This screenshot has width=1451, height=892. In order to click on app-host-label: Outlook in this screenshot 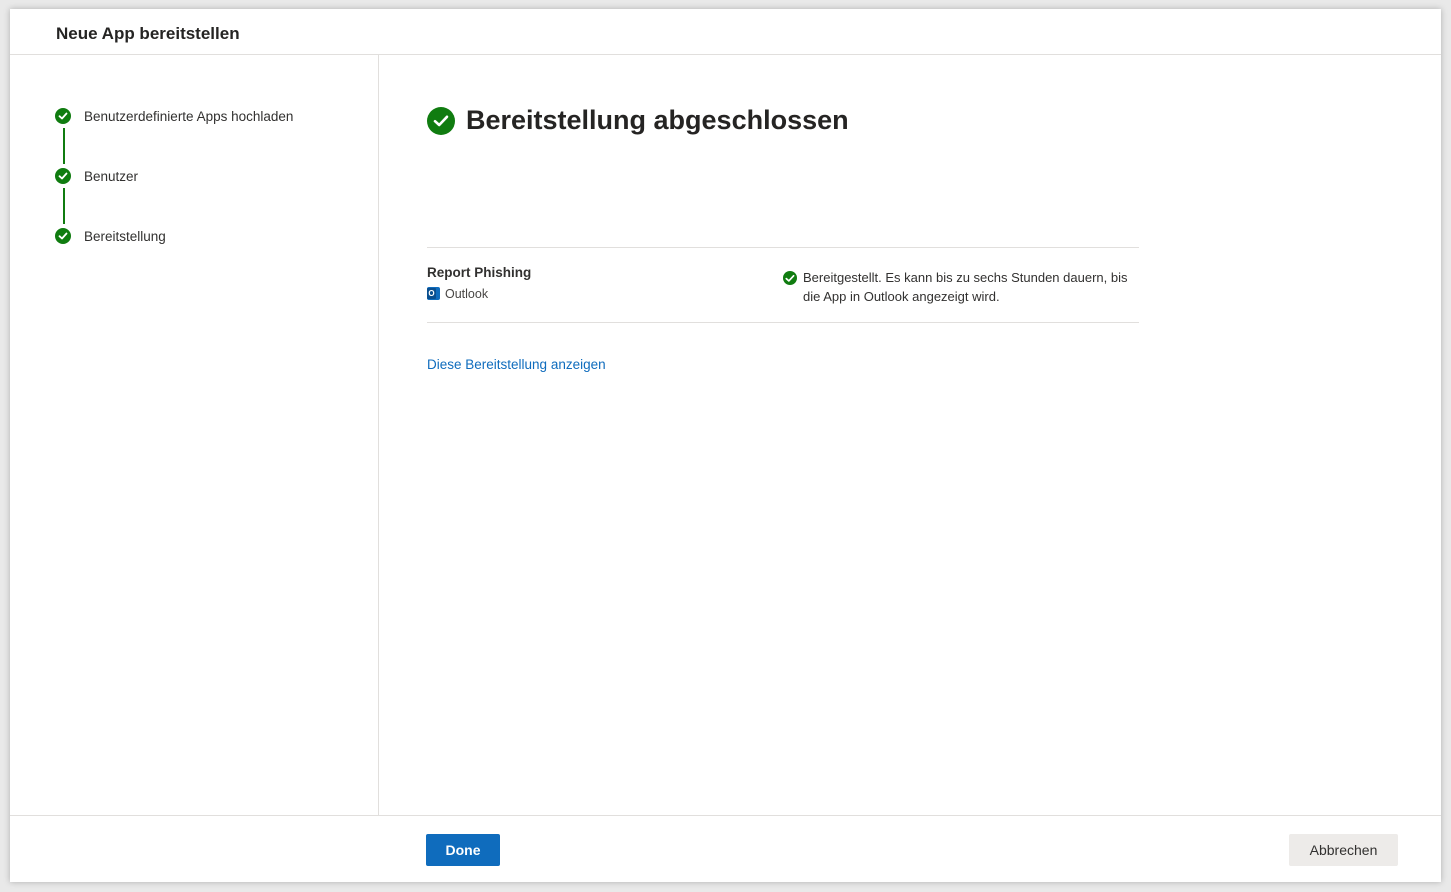, I will do `click(467, 294)`.